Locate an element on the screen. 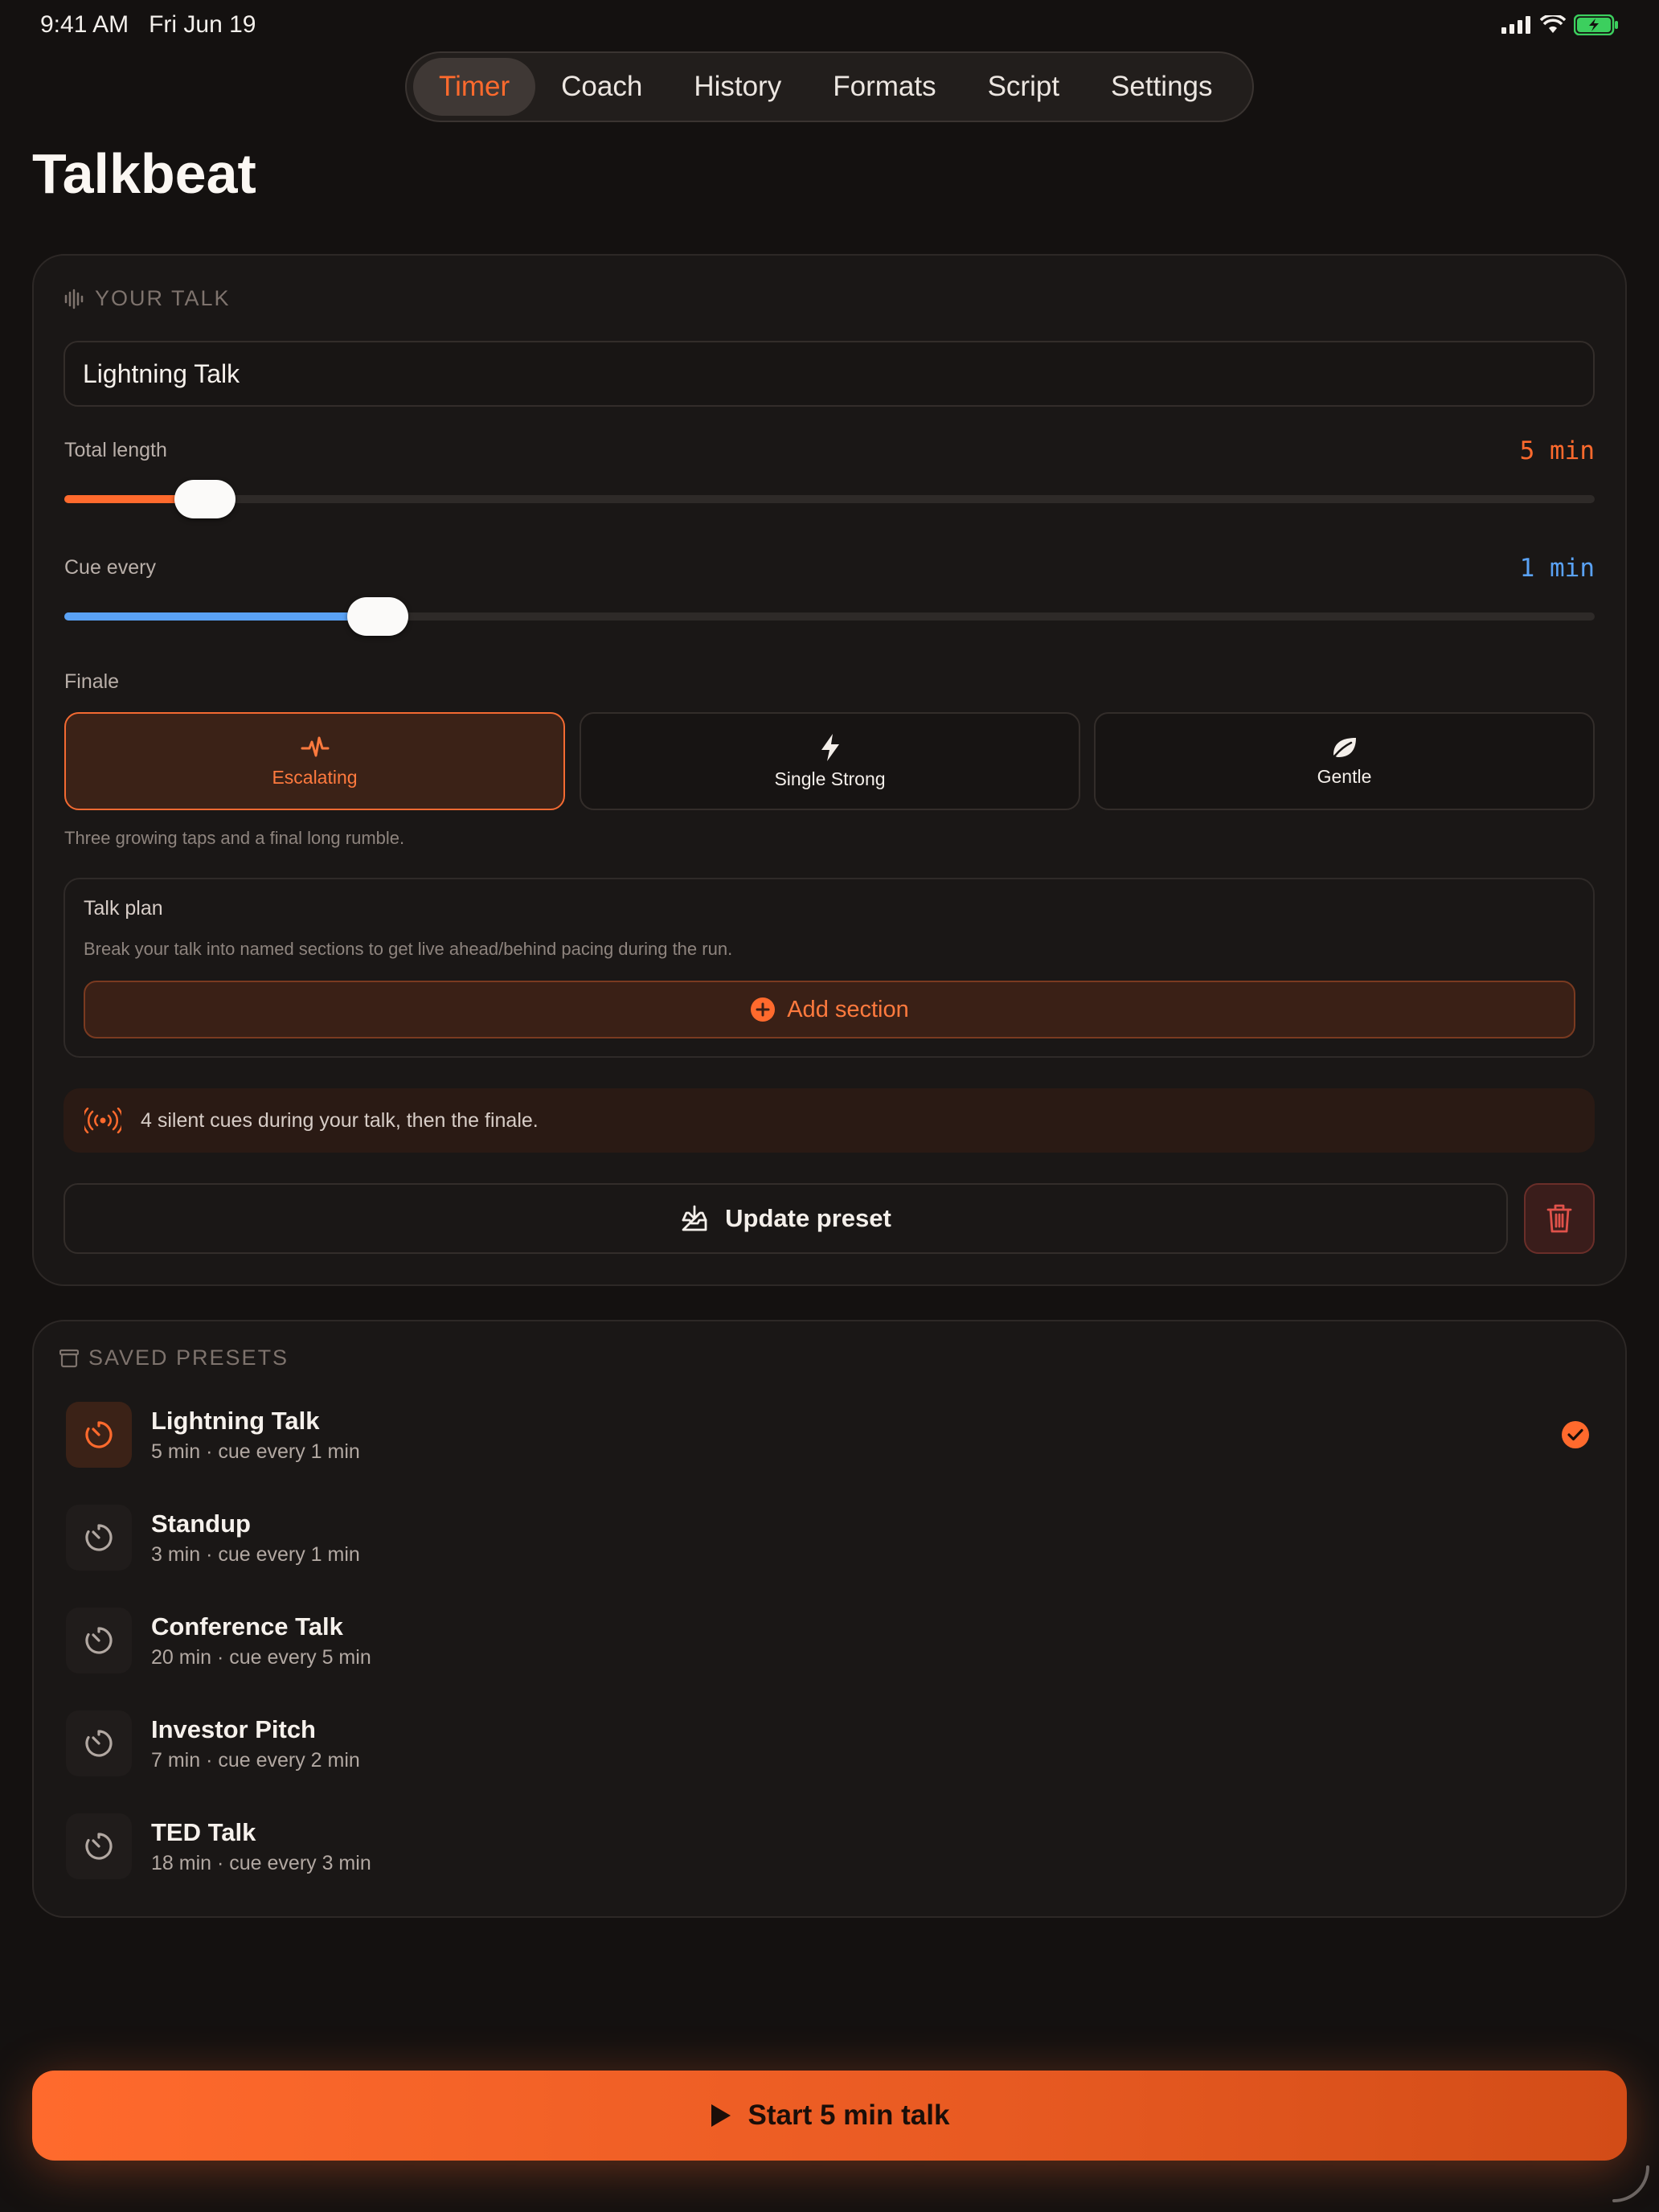  finale-option-label: Single Strong is located at coordinates (830, 778).